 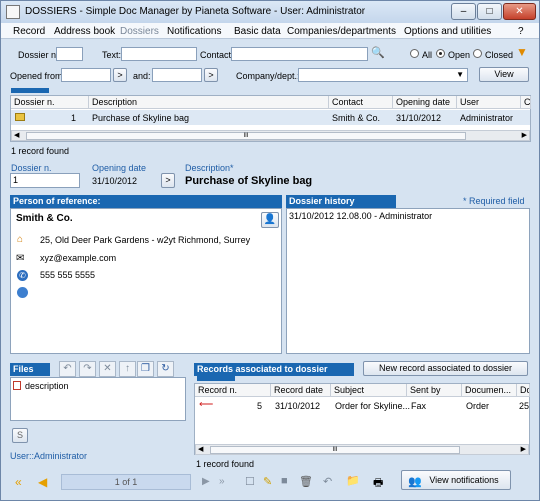 What do you see at coordinates (87, 369) in the screenshot?
I see `redo-icon: ↷` at bounding box center [87, 369].